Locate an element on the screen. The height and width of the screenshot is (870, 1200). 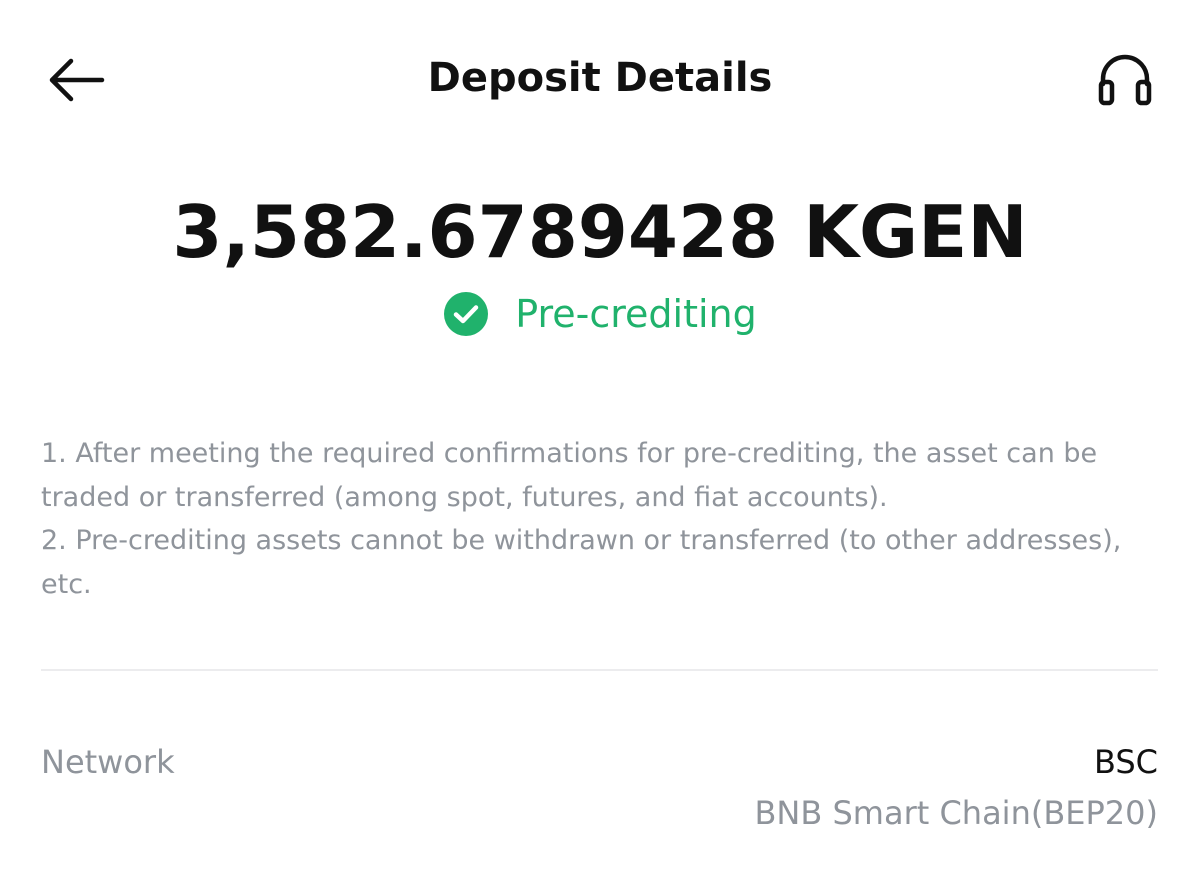
divider is located at coordinates (599, 670).